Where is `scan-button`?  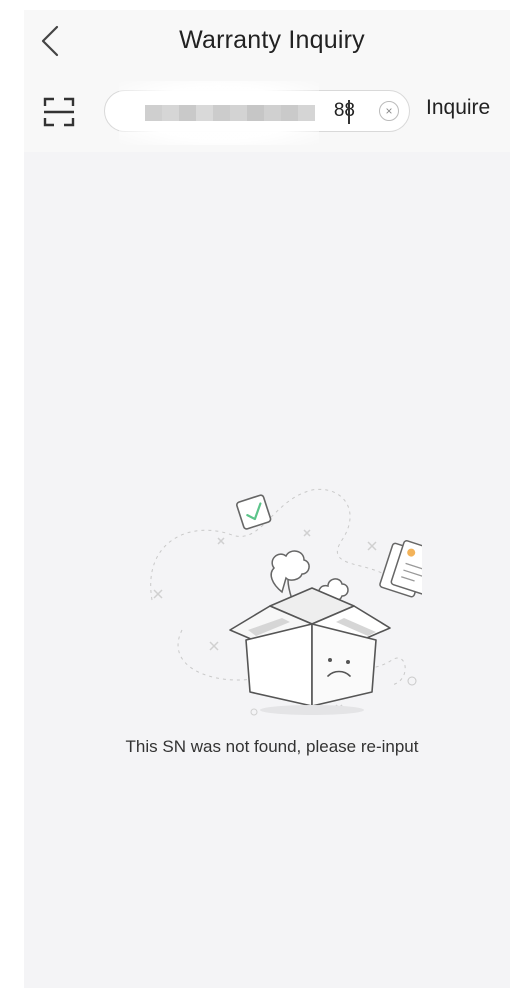 scan-button is located at coordinates (59, 112).